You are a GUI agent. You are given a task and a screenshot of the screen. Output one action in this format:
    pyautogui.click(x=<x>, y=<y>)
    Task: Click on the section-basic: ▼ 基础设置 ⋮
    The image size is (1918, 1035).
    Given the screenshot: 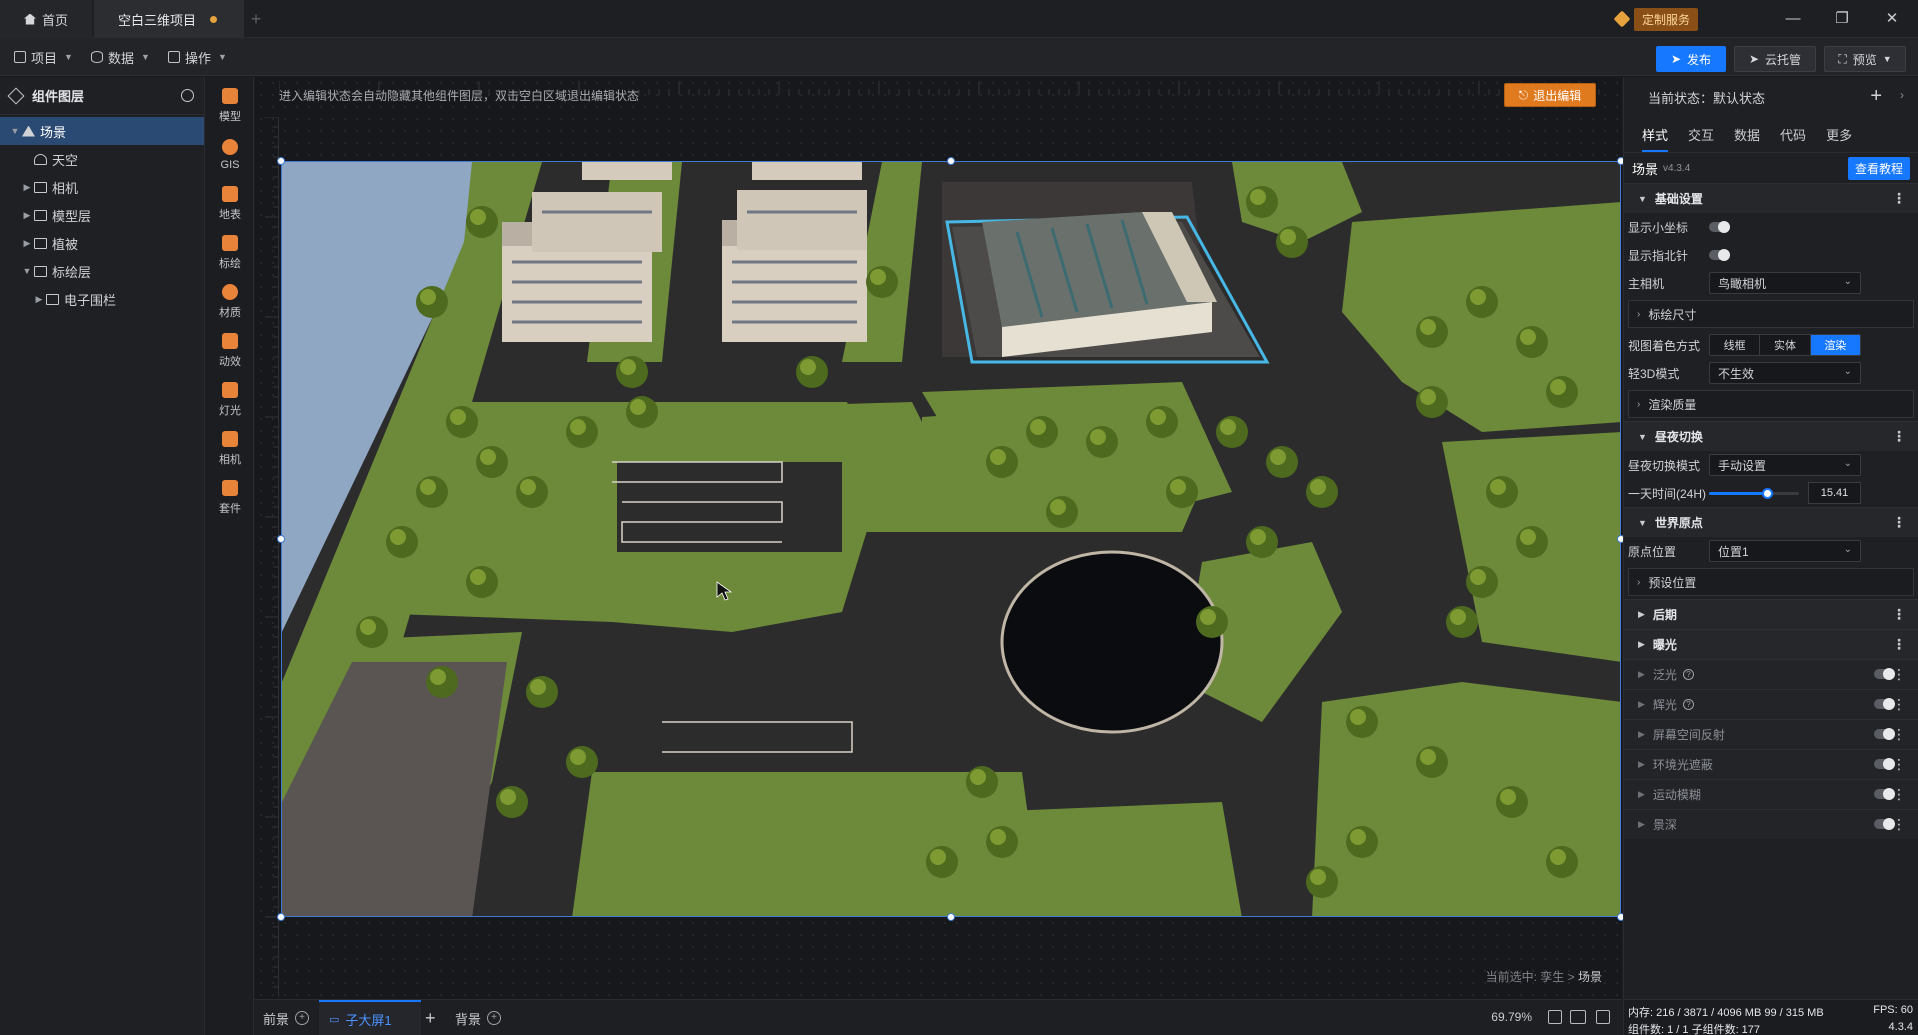 What is the action you would take?
    pyautogui.click(x=1771, y=198)
    